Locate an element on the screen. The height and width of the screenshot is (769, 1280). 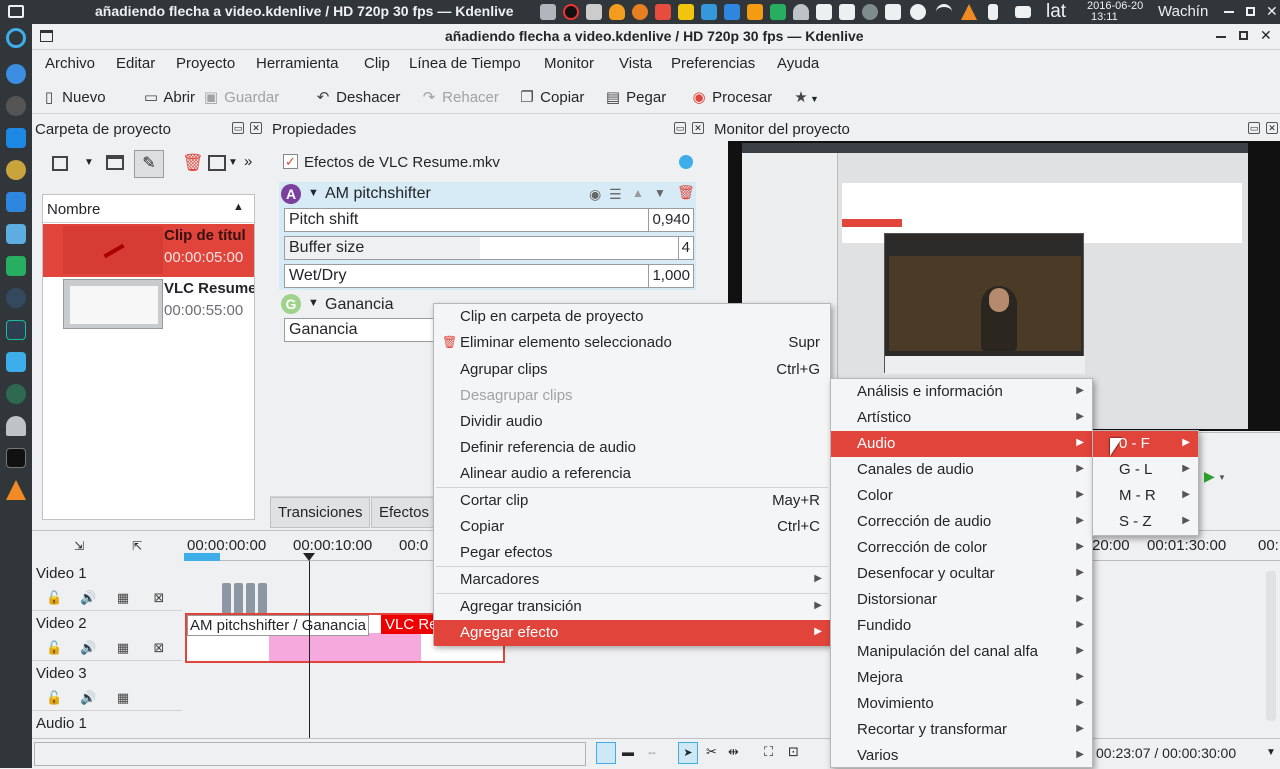
menu-proyecto: Proyecto is located at coordinates (205, 63).